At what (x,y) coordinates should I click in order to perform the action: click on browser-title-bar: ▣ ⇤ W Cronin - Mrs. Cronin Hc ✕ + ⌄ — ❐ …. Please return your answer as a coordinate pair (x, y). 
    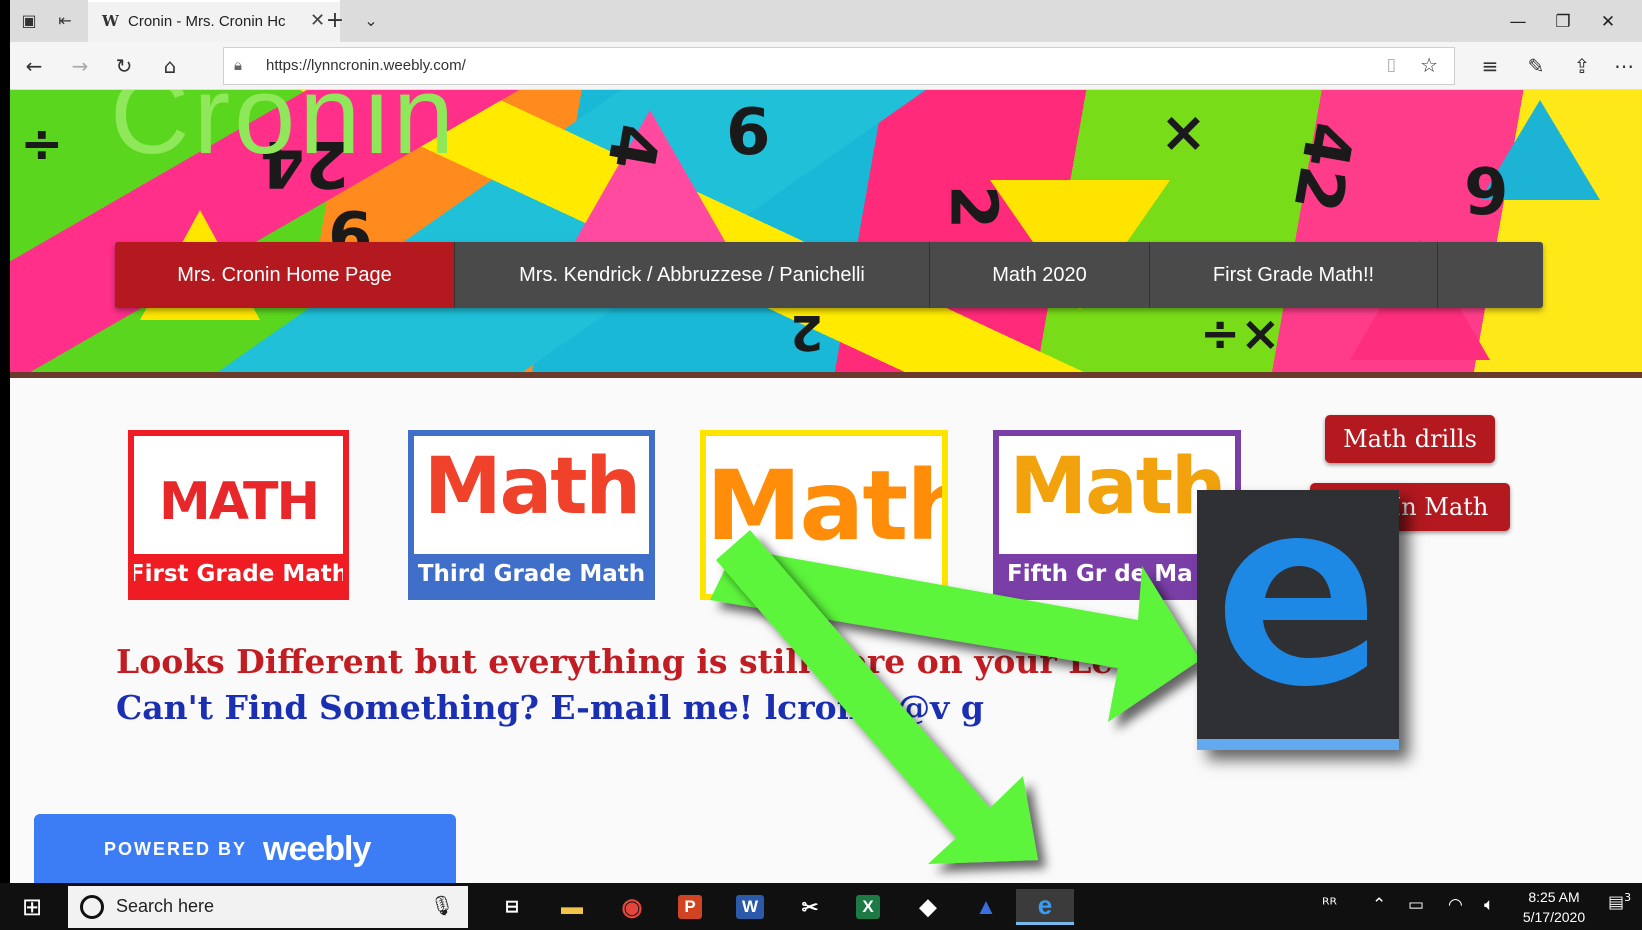
    Looking at the image, I should click on (826, 21).